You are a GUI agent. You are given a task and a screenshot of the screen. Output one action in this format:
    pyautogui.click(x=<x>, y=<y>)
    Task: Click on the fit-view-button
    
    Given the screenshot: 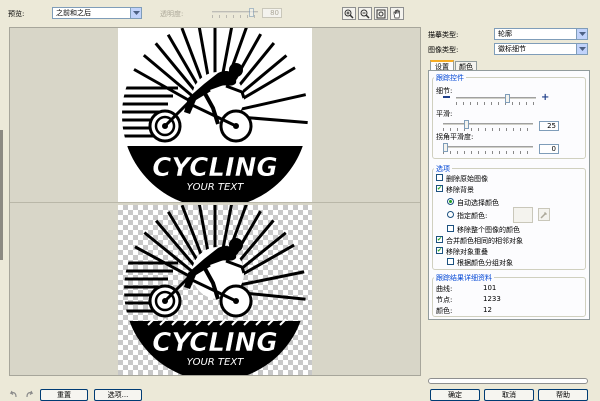 What is the action you would take?
    pyautogui.click(x=381, y=13)
    